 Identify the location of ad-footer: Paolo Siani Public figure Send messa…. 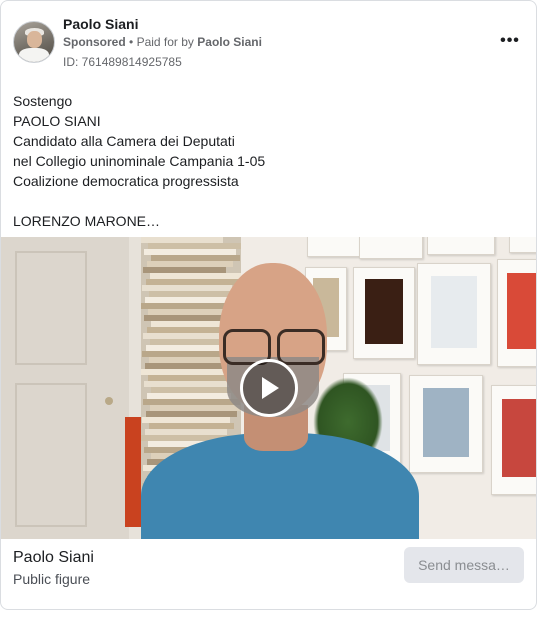
(268, 572).